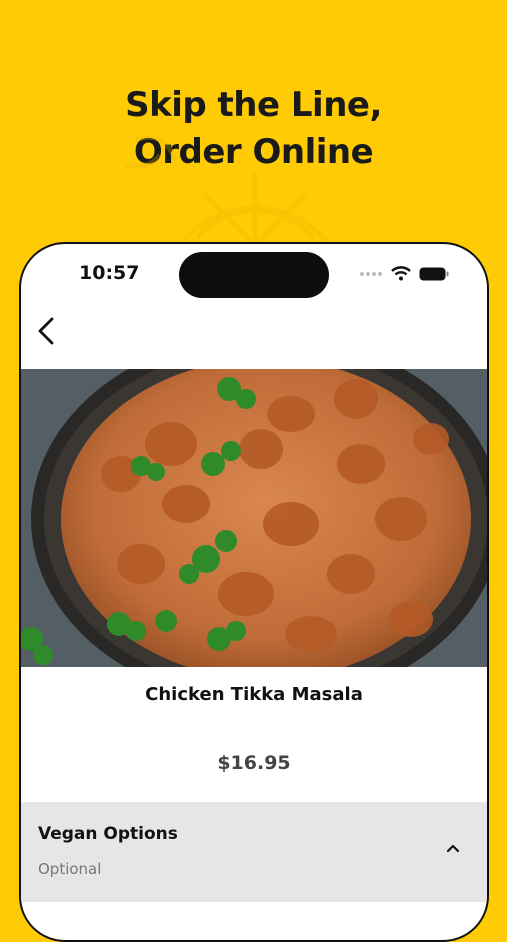 The height and width of the screenshot is (942, 507). I want to click on option-group-title: Vegan Options, so click(108, 834).